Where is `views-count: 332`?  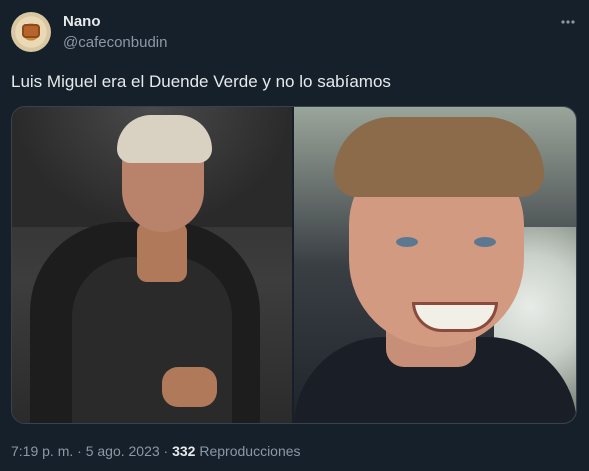 views-count: 332 is located at coordinates (184, 451).